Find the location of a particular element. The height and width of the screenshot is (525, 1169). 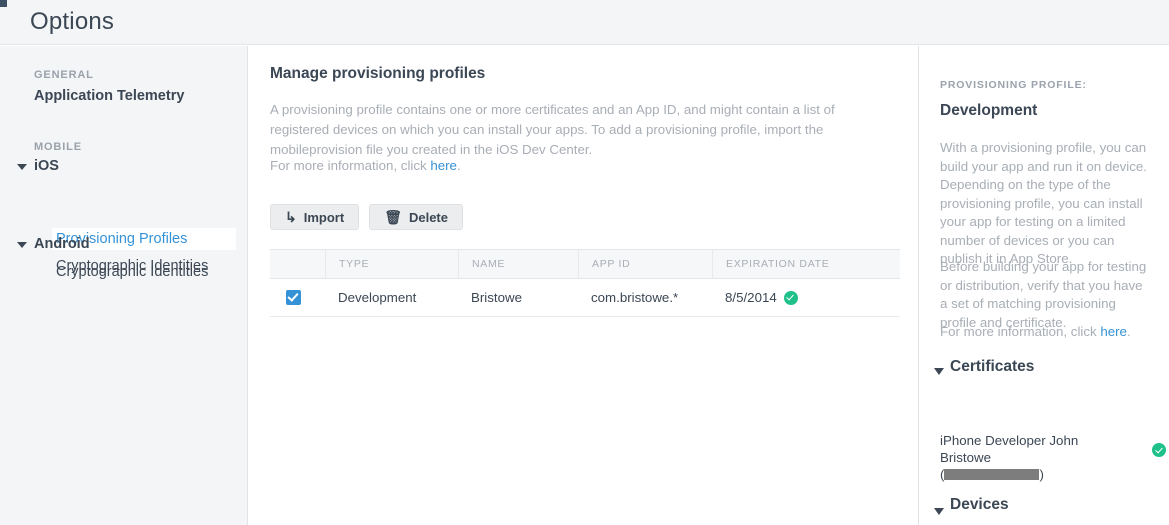

devices-section-title: Devices is located at coordinates (979, 505).